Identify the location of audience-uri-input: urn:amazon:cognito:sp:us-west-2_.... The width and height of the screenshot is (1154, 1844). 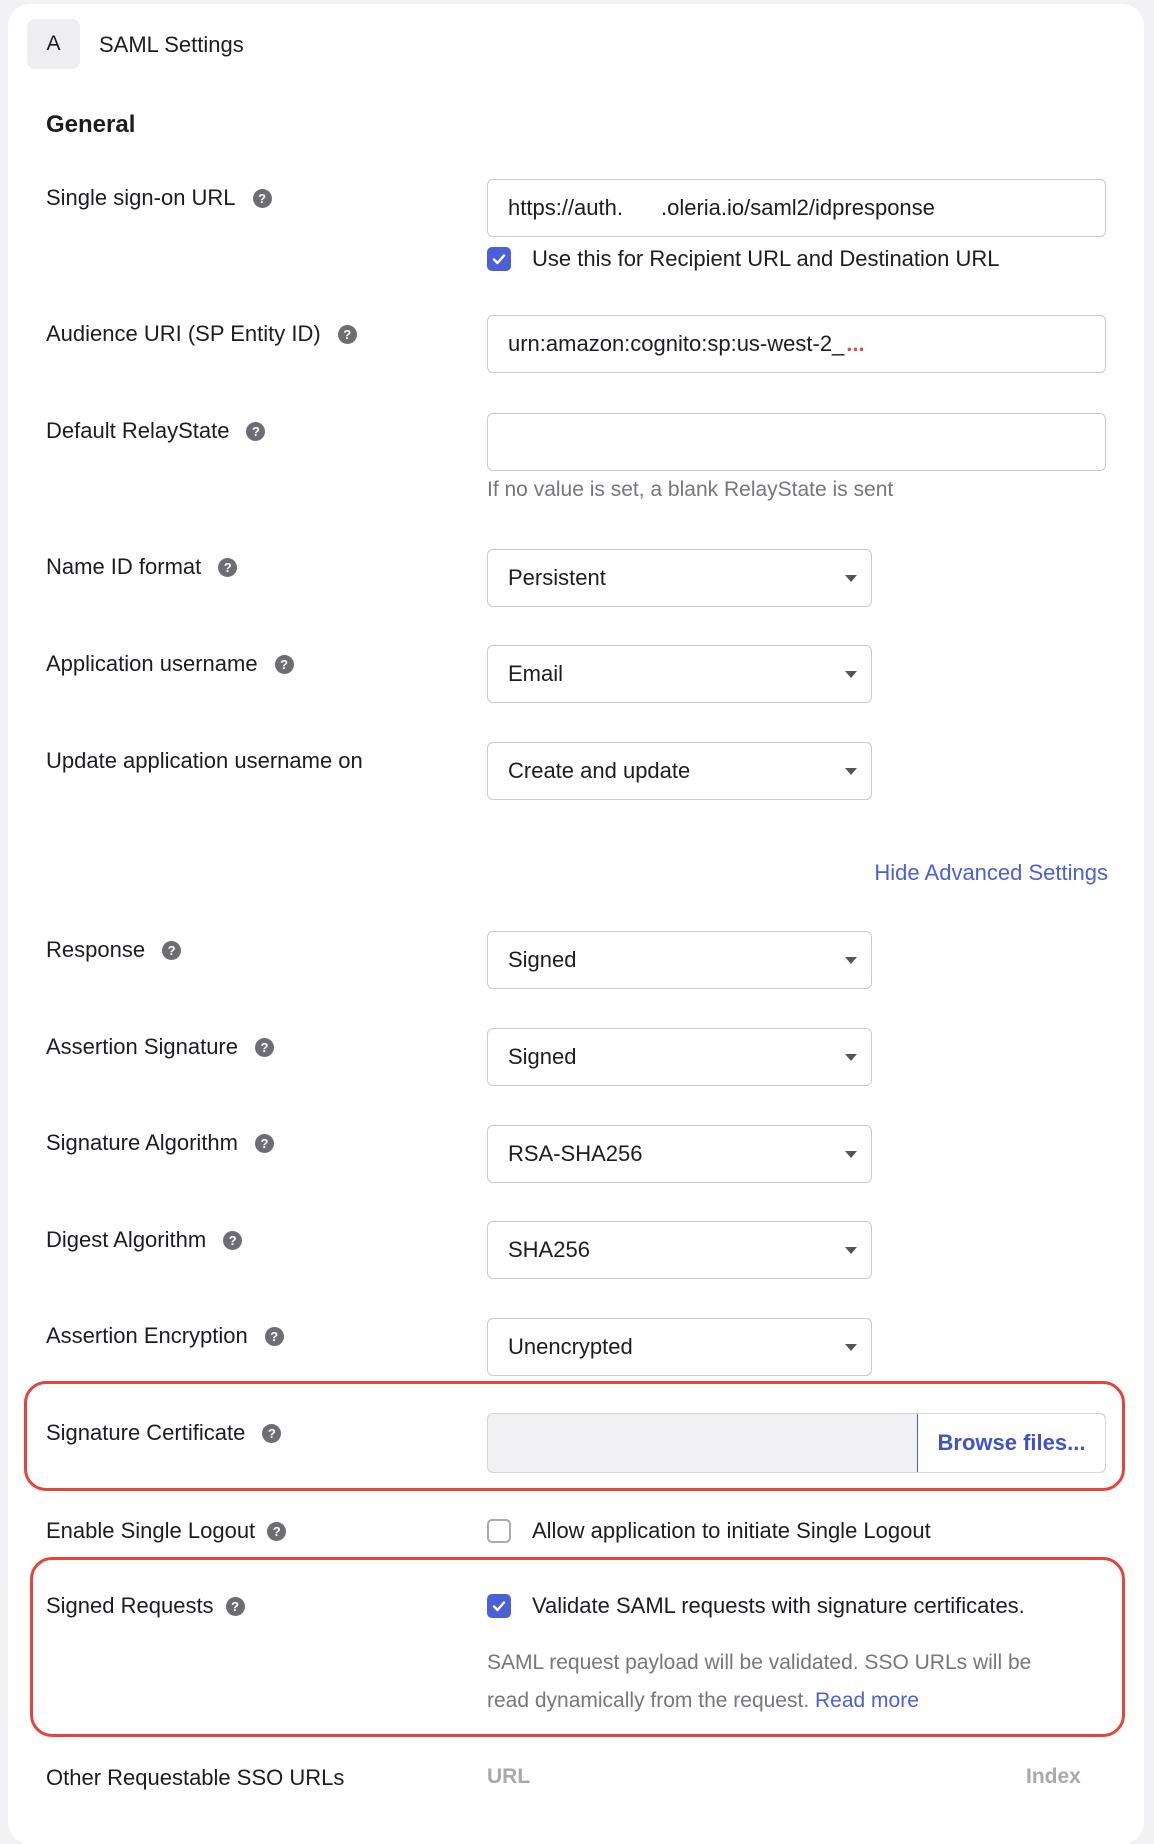
(796, 344).